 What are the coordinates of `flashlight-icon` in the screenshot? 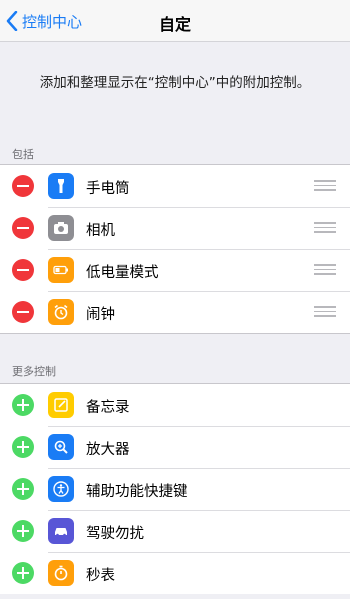 It's located at (61, 186).